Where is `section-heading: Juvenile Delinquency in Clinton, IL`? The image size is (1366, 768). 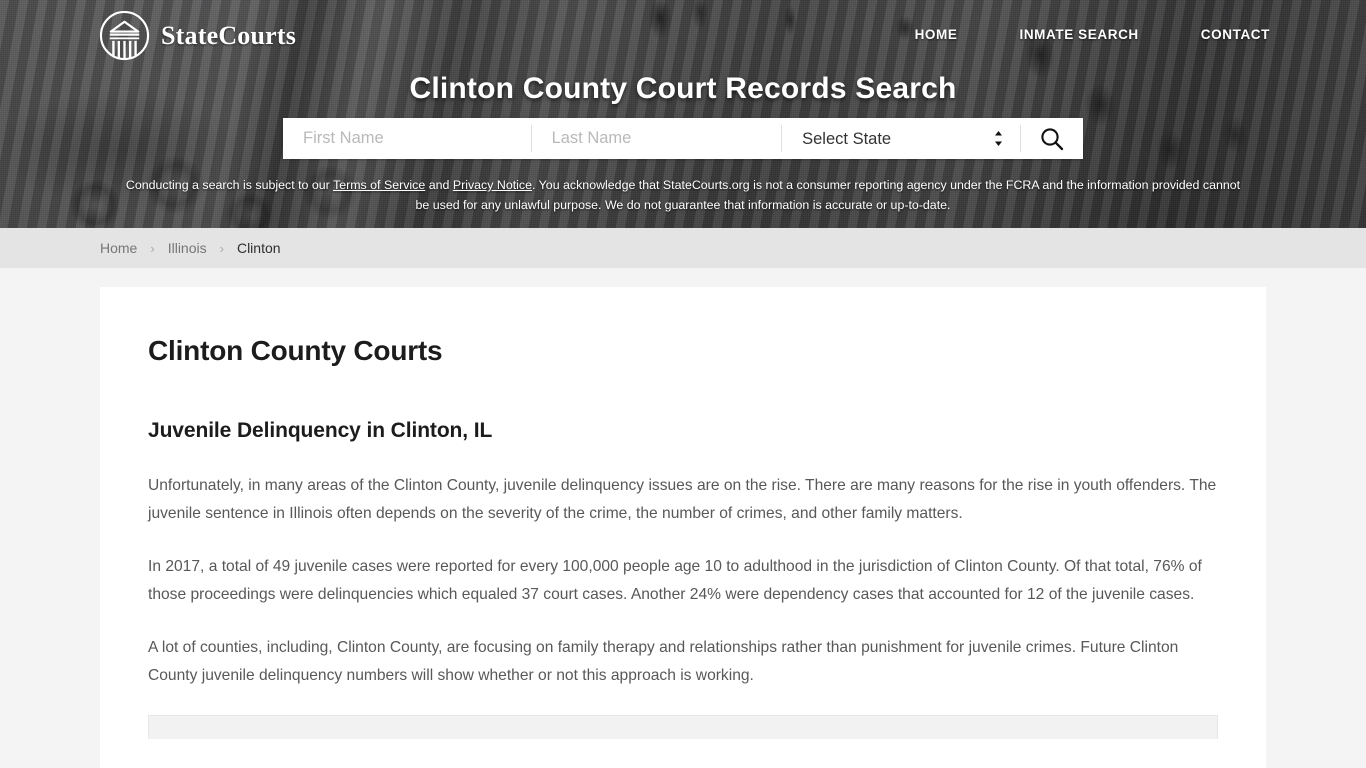 section-heading: Juvenile Delinquency in Clinton, IL is located at coordinates (320, 430).